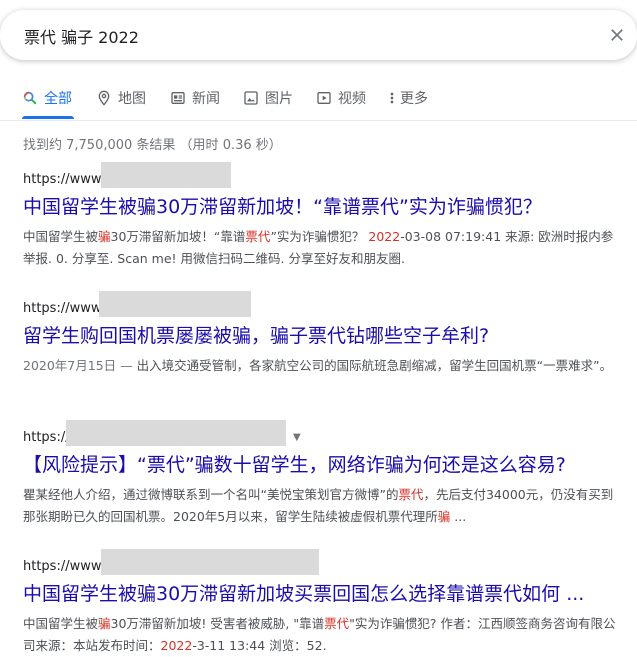 The width and height of the screenshot is (637, 657). What do you see at coordinates (81, 36) in the screenshot?
I see `search-input: 票代 骗子 2022` at bounding box center [81, 36].